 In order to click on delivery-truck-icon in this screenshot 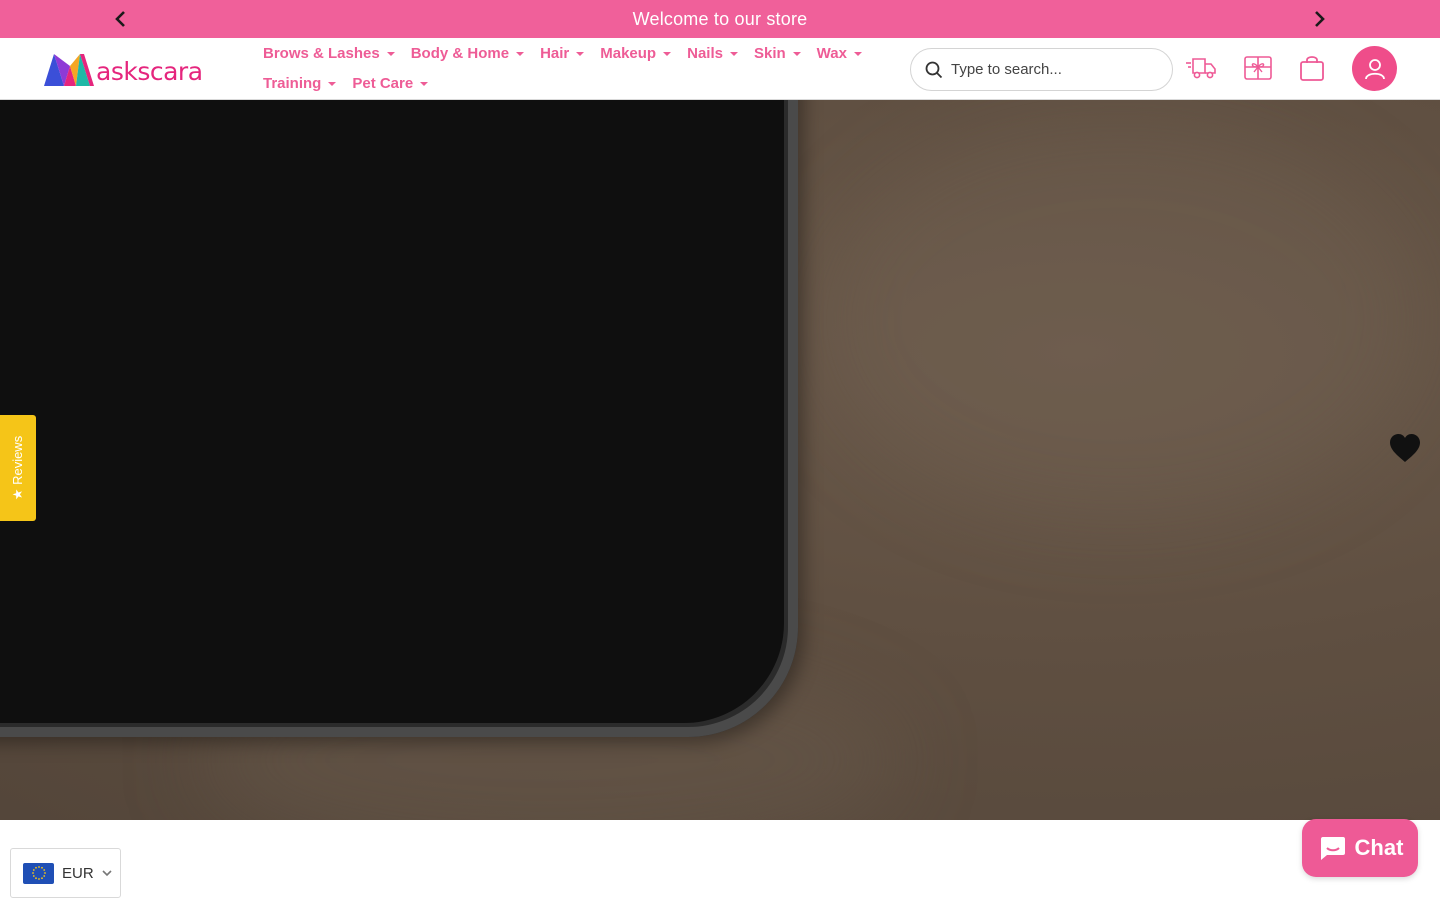, I will do `click(1201, 68)`.